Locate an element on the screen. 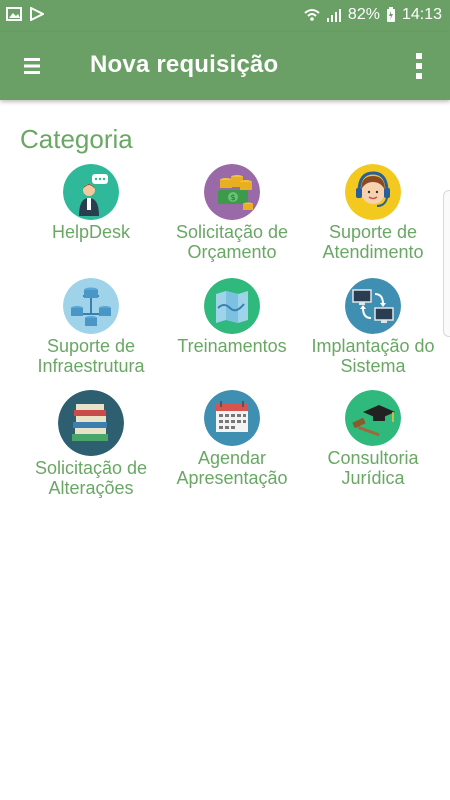  battery-icon is located at coordinates (390, 14).